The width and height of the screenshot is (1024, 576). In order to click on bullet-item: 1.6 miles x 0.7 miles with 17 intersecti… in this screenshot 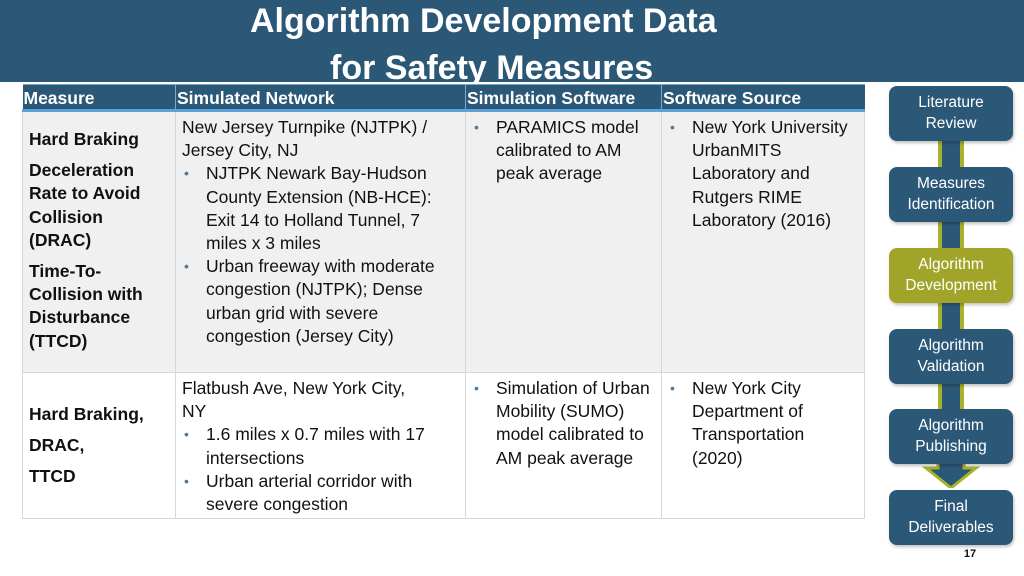, I will do `click(320, 446)`.